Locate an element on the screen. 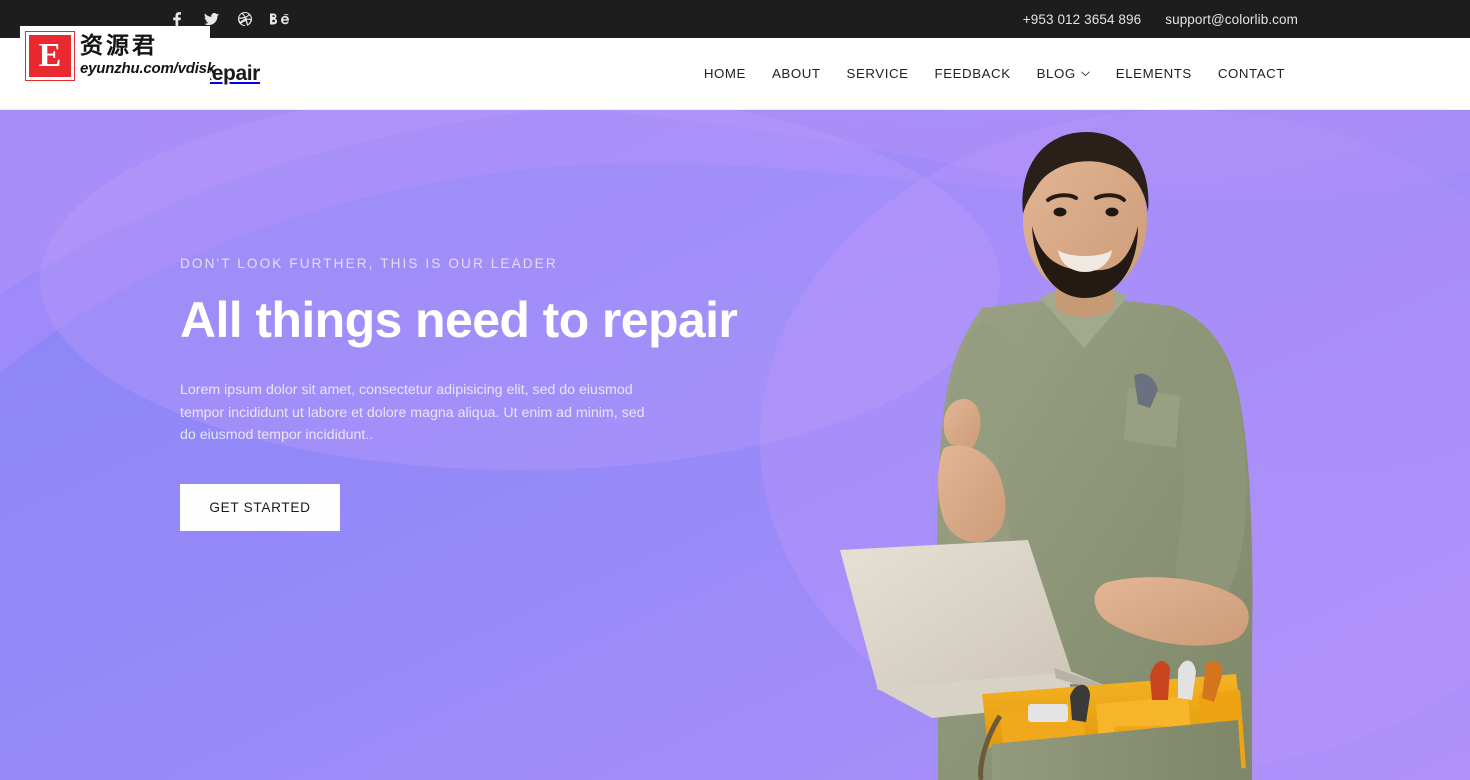  watermark-title: 资源君 is located at coordinates (119, 46).